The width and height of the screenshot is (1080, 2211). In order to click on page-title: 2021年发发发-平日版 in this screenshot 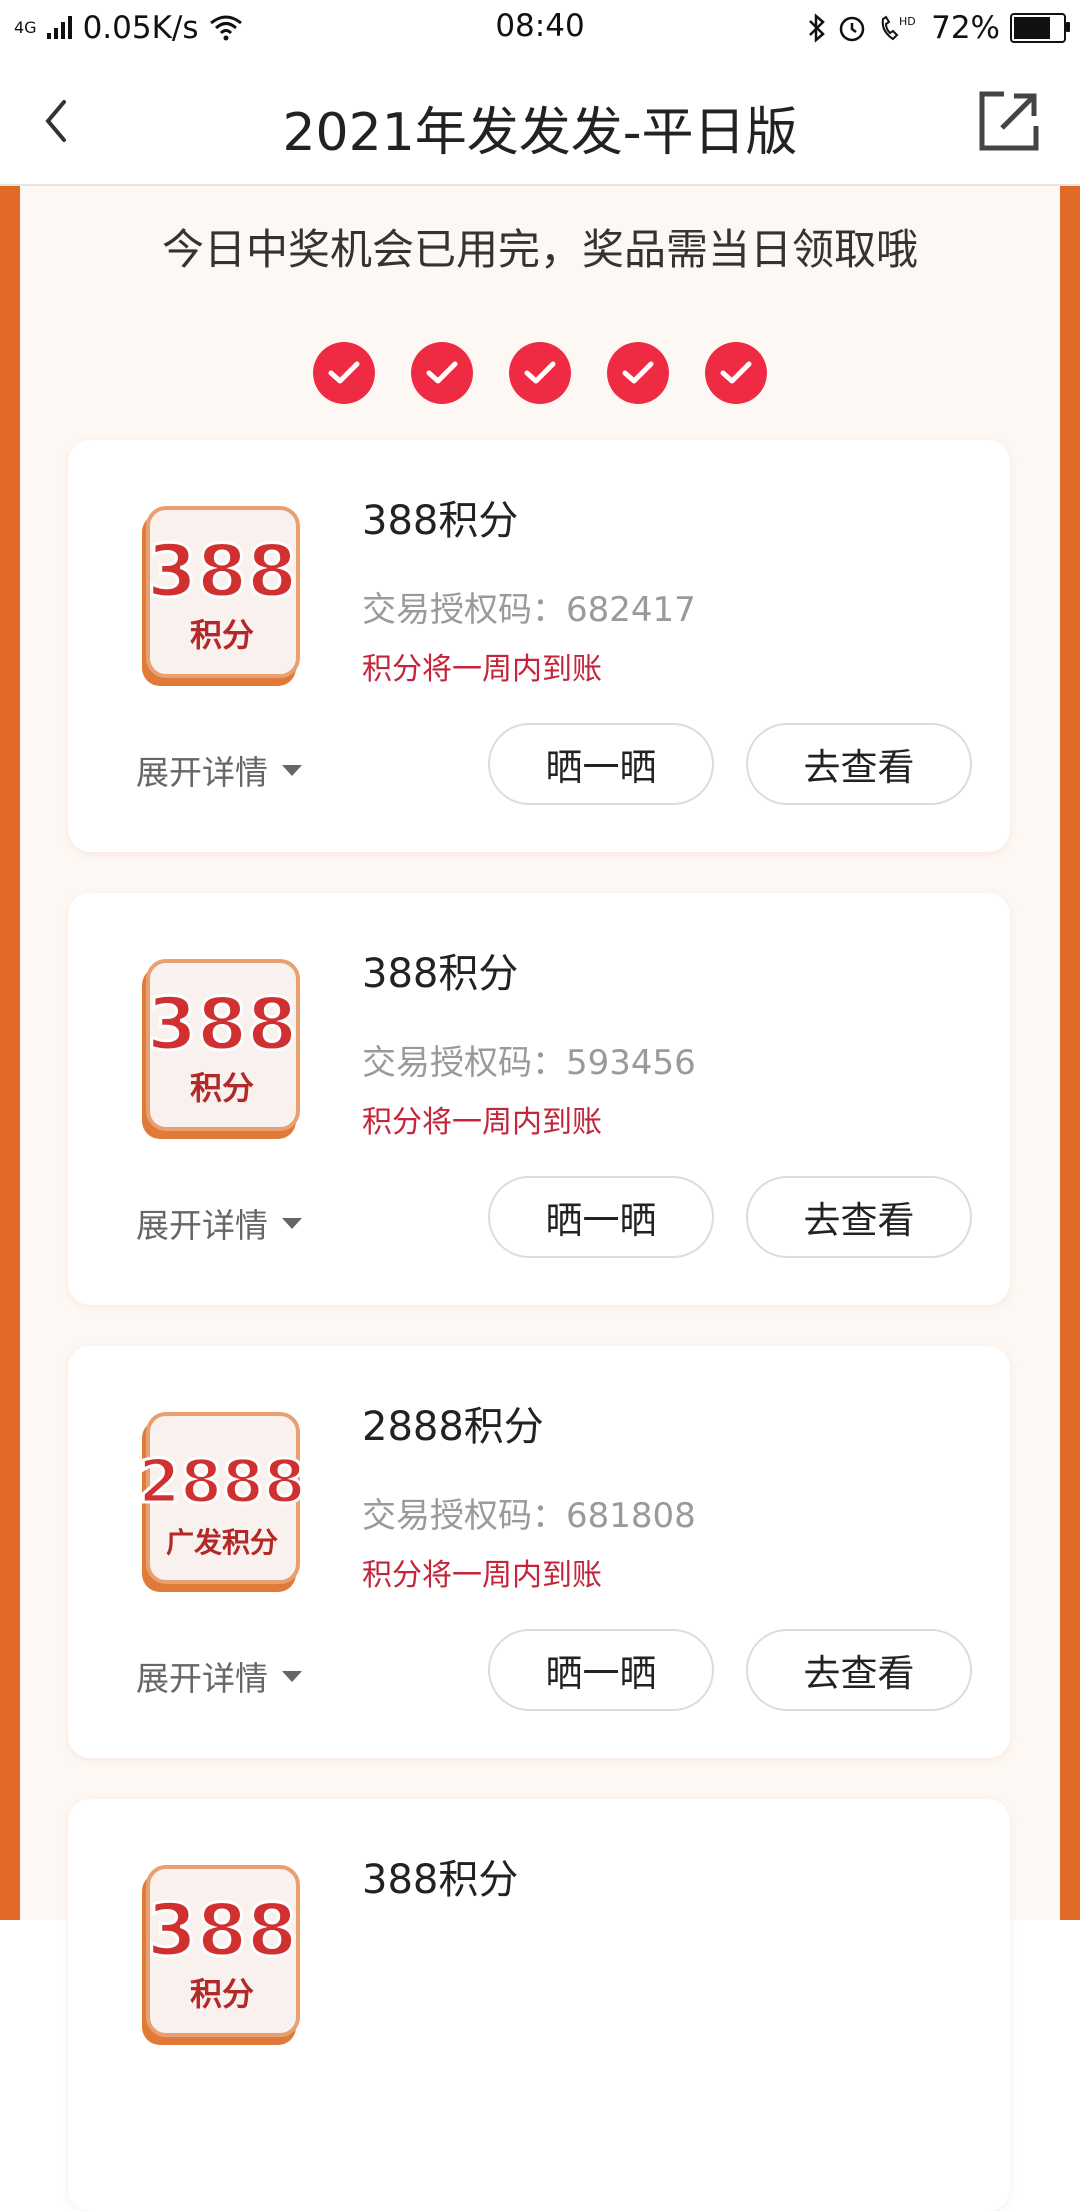, I will do `click(540, 133)`.